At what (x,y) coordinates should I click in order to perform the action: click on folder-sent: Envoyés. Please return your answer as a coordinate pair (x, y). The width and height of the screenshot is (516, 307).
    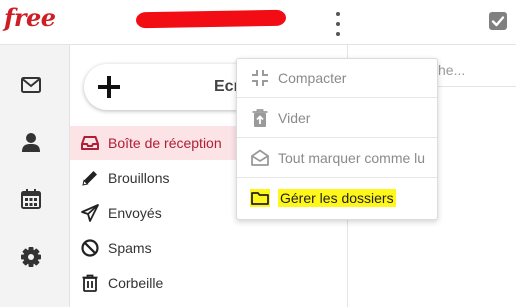
    Looking at the image, I should click on (165, 213).